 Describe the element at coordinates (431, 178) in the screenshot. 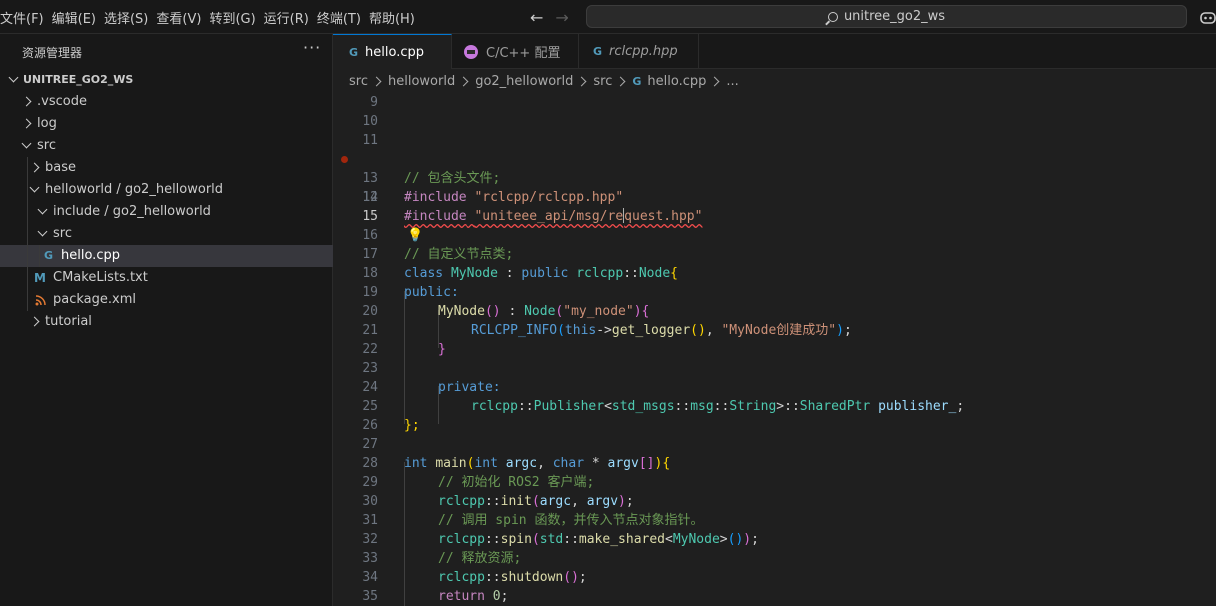

I see `code-line: 13// 包含头文件;` at that location.